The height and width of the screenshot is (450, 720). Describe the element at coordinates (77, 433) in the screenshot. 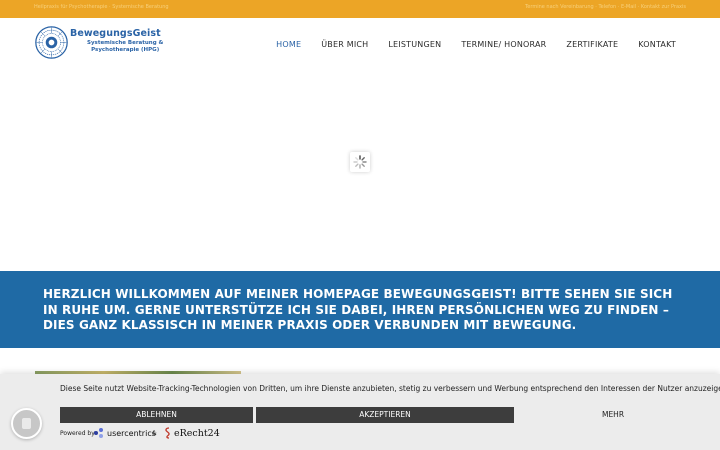

I see `powered-by-label: Powered by` at that location.